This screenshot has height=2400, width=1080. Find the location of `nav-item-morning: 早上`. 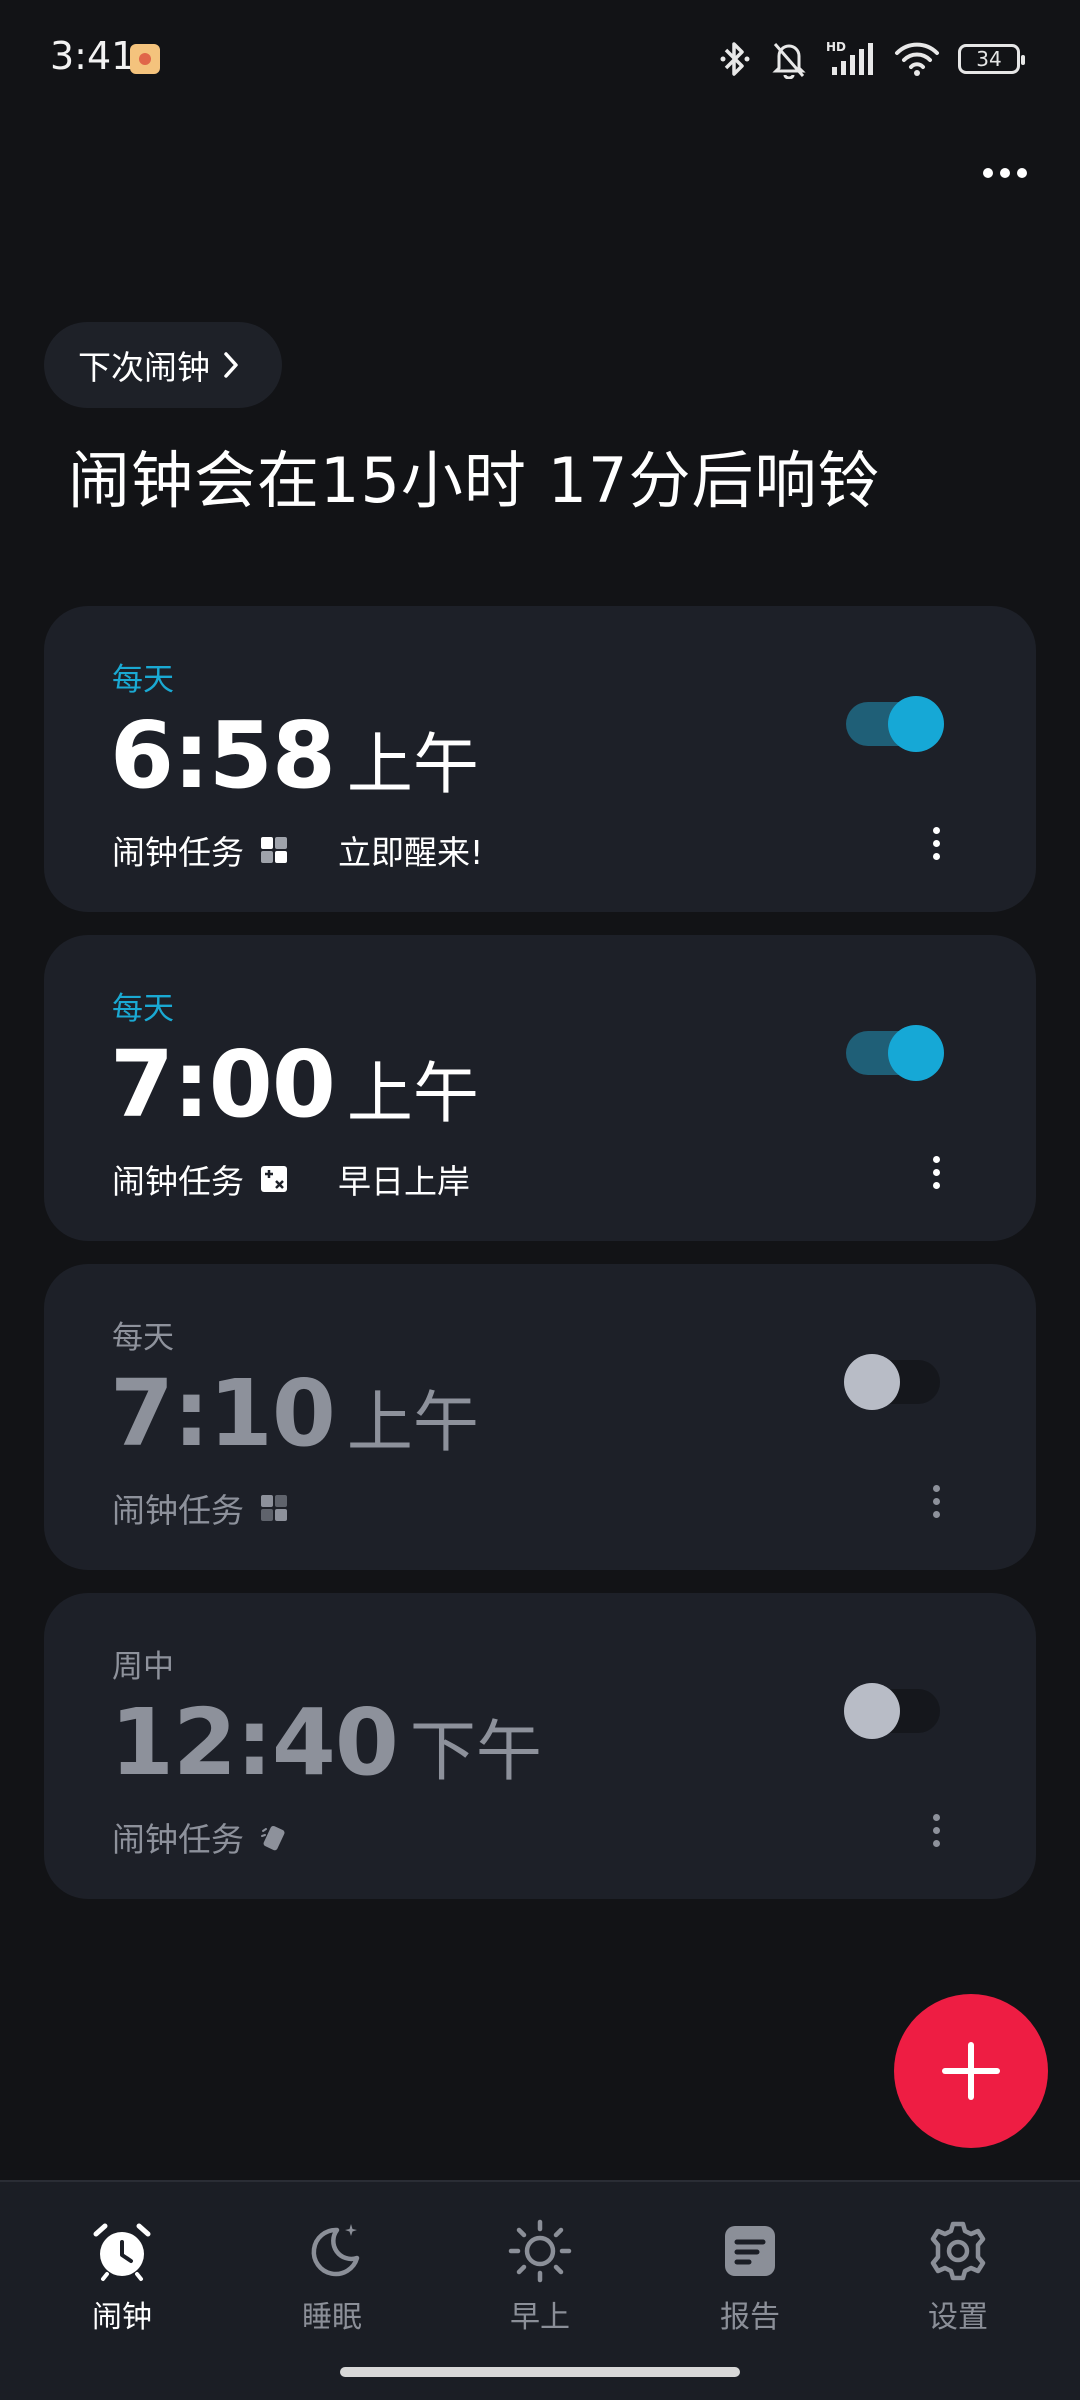

nav-item-morning: 早上 is located at coordinates (540, 2283).